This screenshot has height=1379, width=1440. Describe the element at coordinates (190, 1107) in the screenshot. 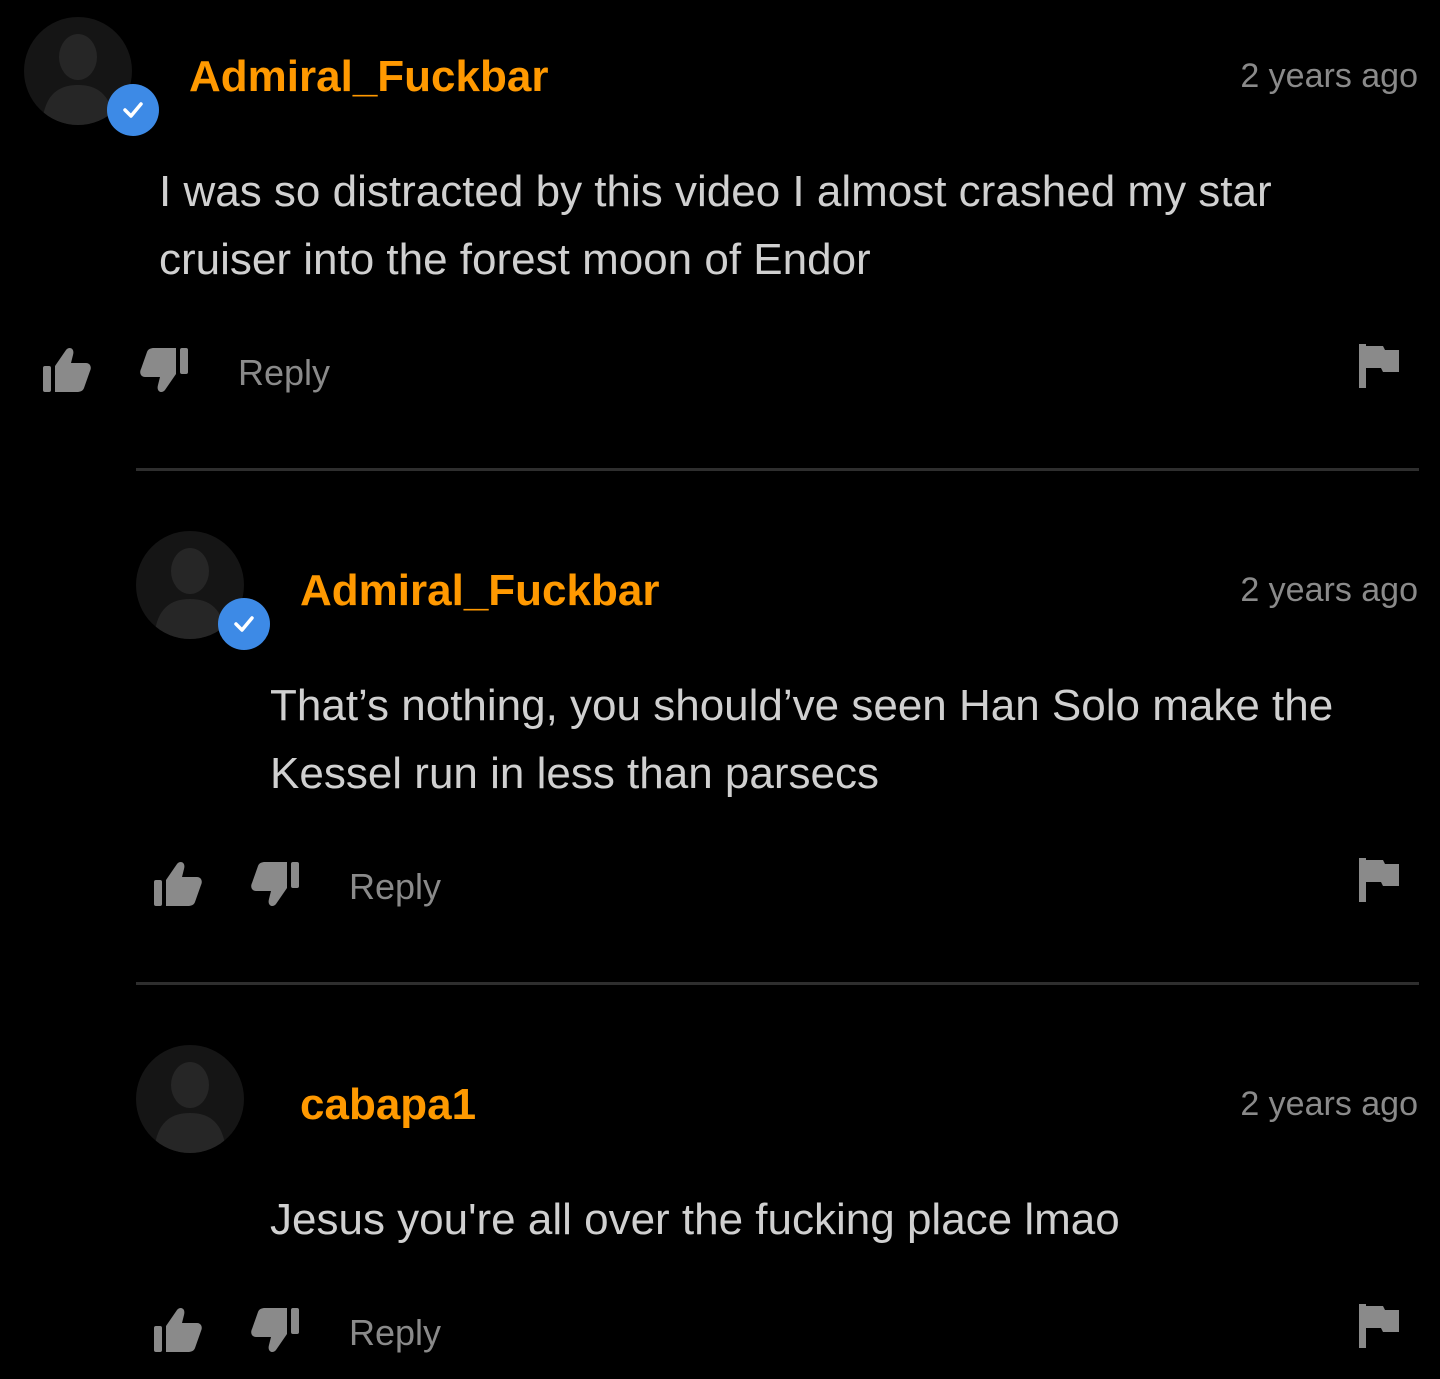

I see `user-silhouette-icon` at that location.